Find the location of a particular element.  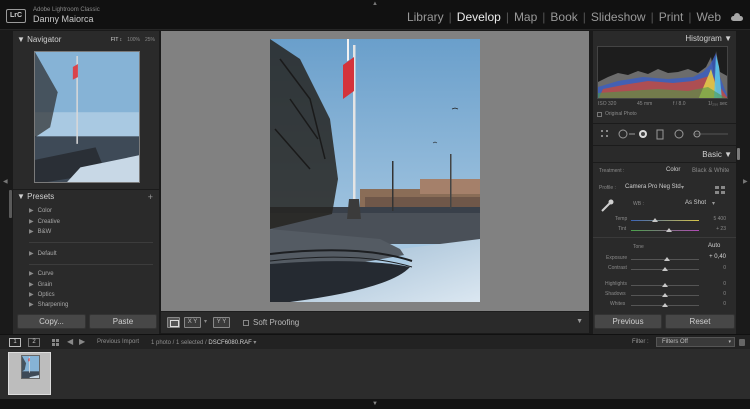

toolbar-options-icon: ▼ is located at coordinates (579, 321).